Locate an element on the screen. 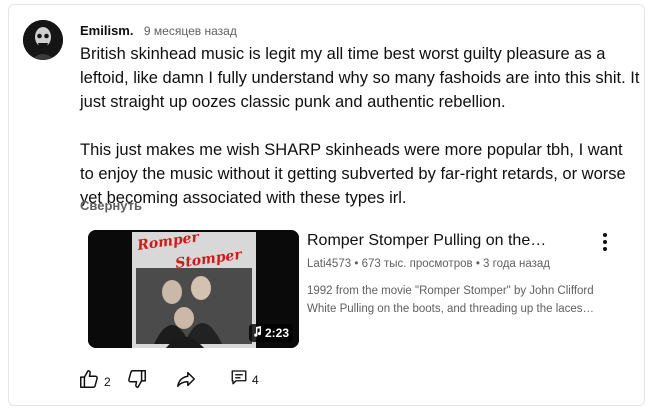 Image resolution: width=655 pixels, height=413 pixels. comment-icon is located at coordinates (239, 379).